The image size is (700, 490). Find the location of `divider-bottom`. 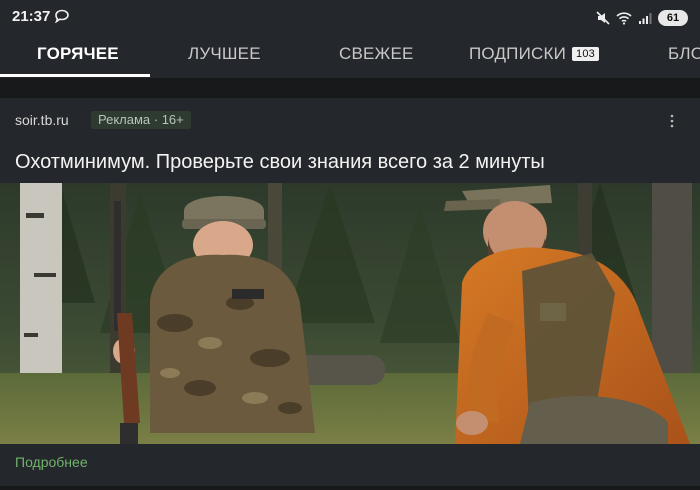

divider-bottom is located at coordinates (350, 488).